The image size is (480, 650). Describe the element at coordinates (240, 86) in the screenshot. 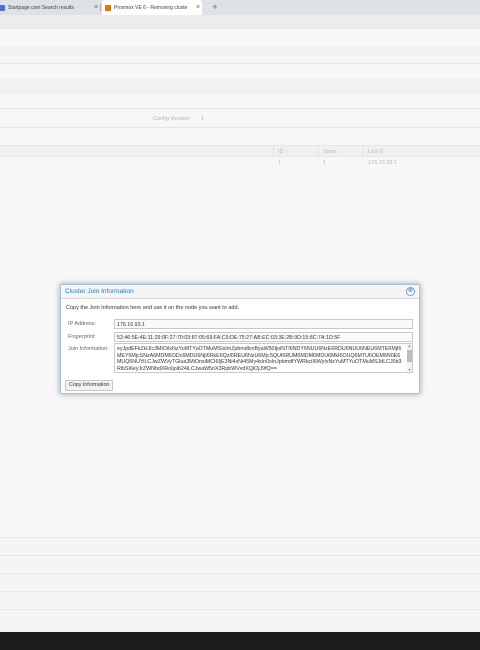

I see `panel-header-band` at that location.